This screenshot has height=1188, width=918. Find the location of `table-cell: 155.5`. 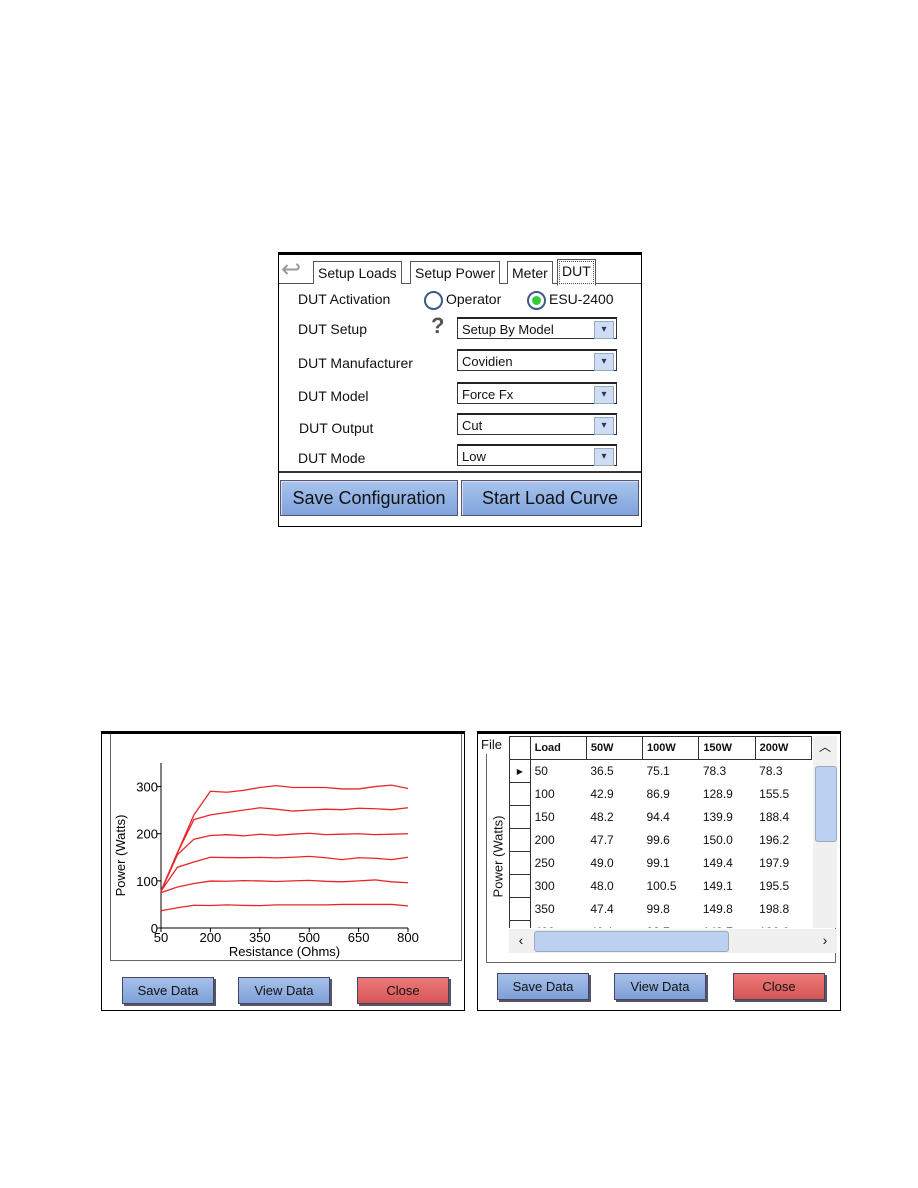

table-cell: 155.5 is located at coordinates (774, 794).